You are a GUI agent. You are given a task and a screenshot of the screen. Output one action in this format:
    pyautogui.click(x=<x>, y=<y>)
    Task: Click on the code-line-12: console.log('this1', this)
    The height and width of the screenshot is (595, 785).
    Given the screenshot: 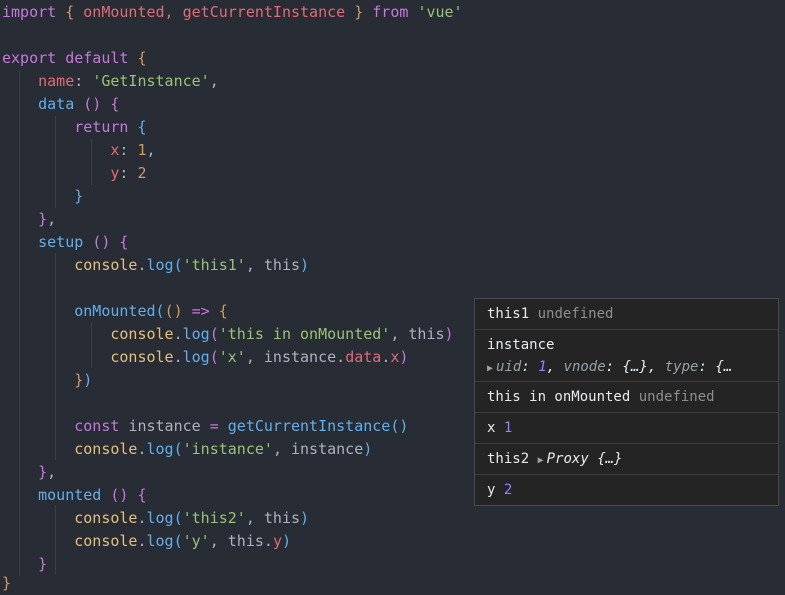 What is the action you would take?
    pyautogui.click(x=155, y=265)
    